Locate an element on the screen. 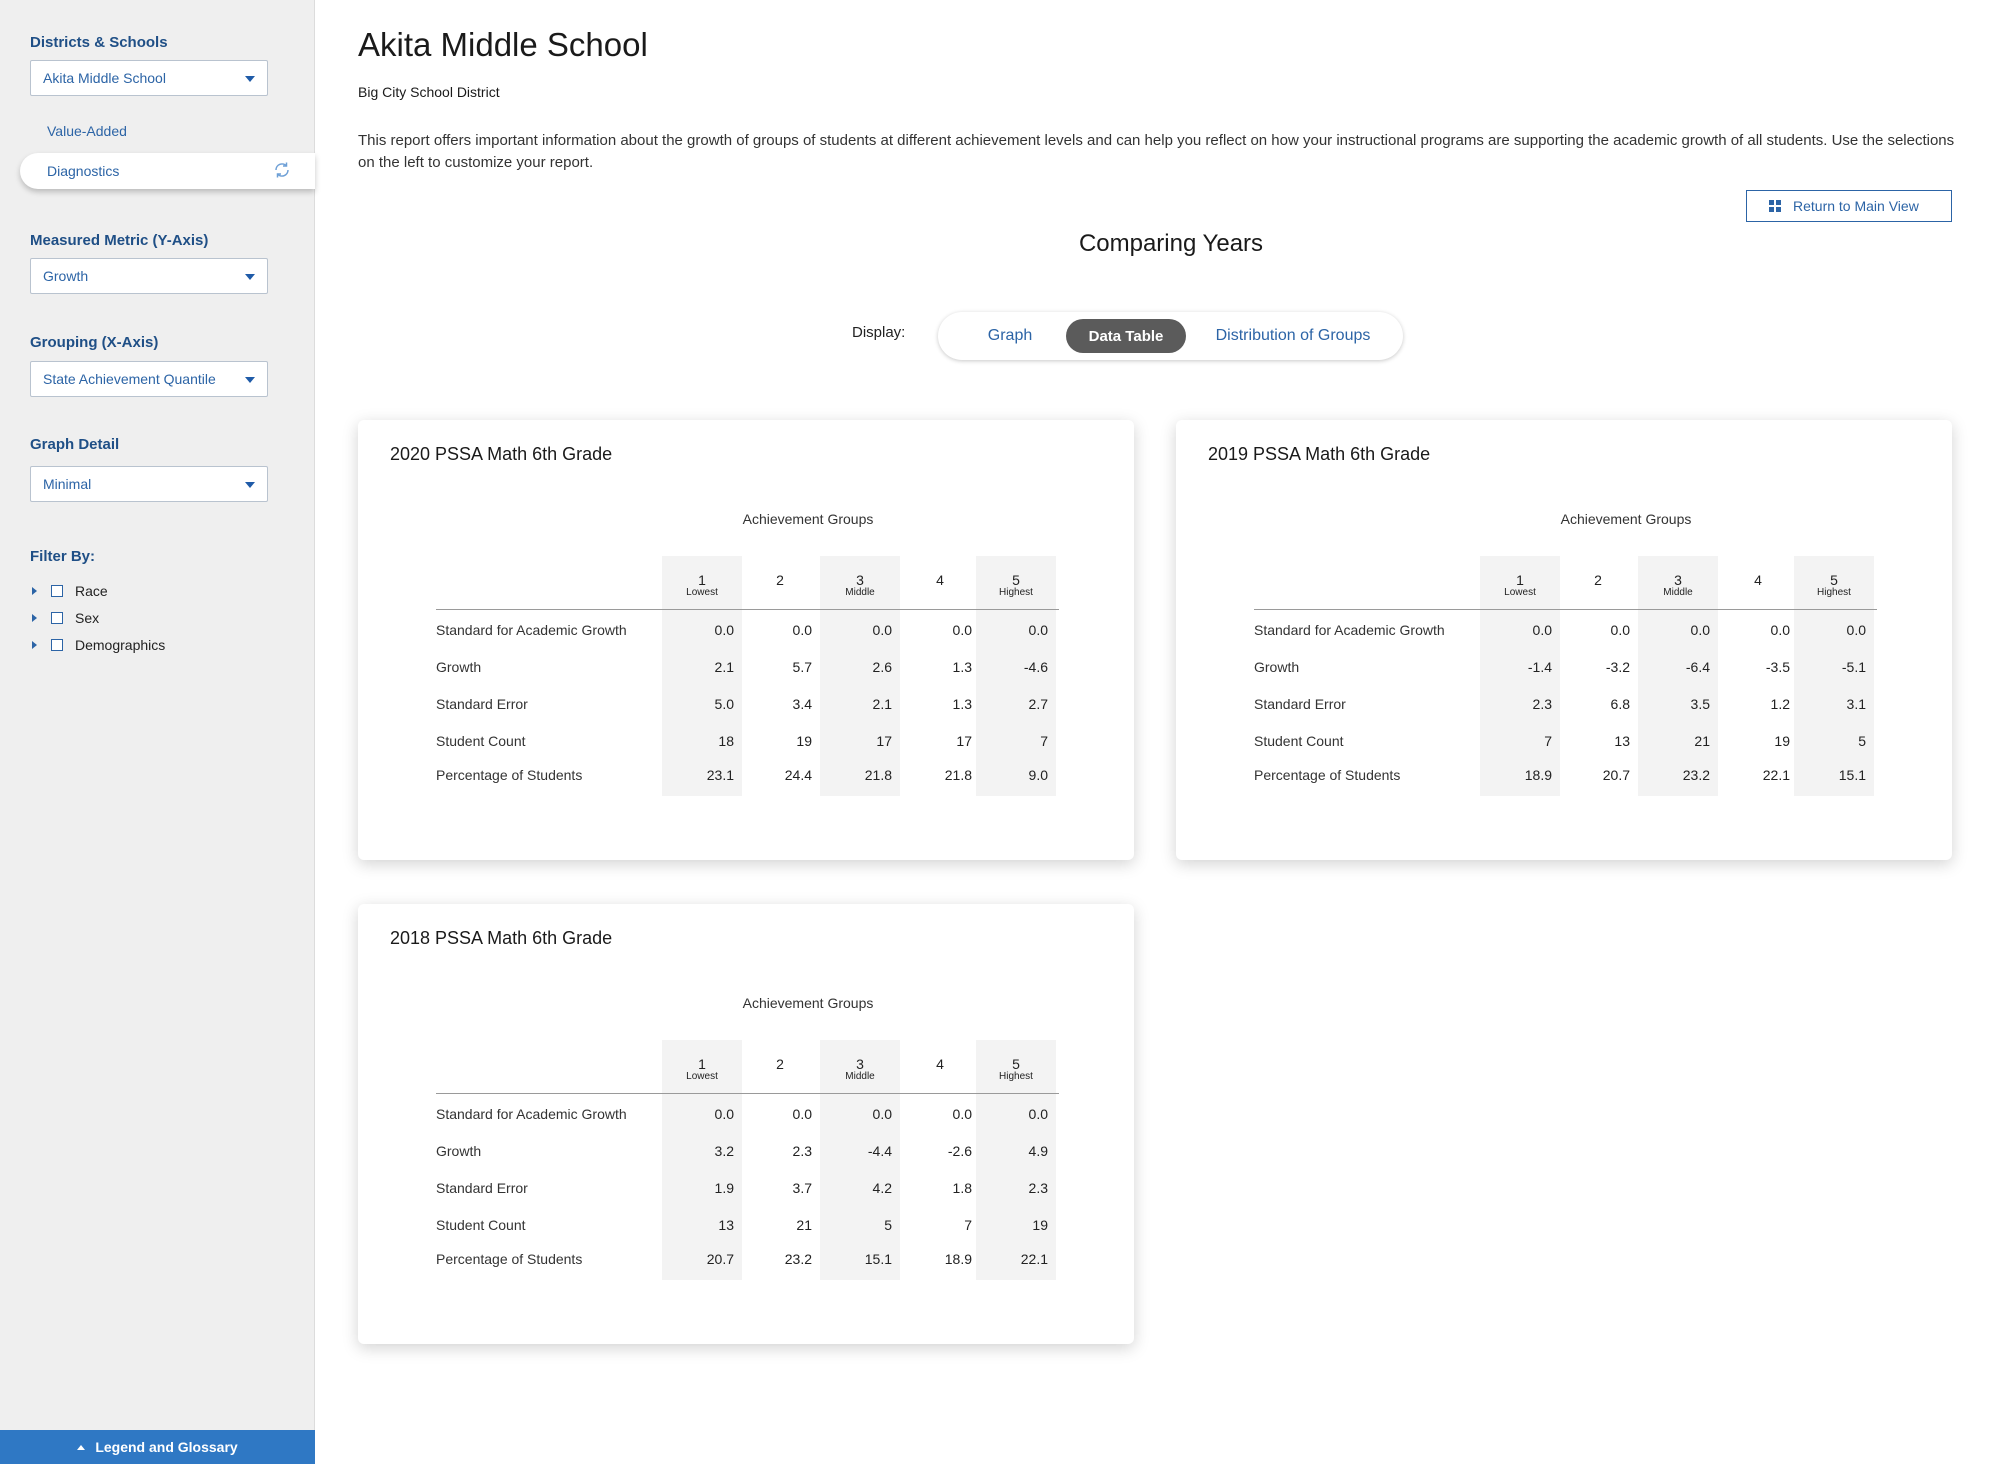 The width and height of the screenshot is (1998, 1464). section-title: Comparing Years is located at coordinates (1171, 243).